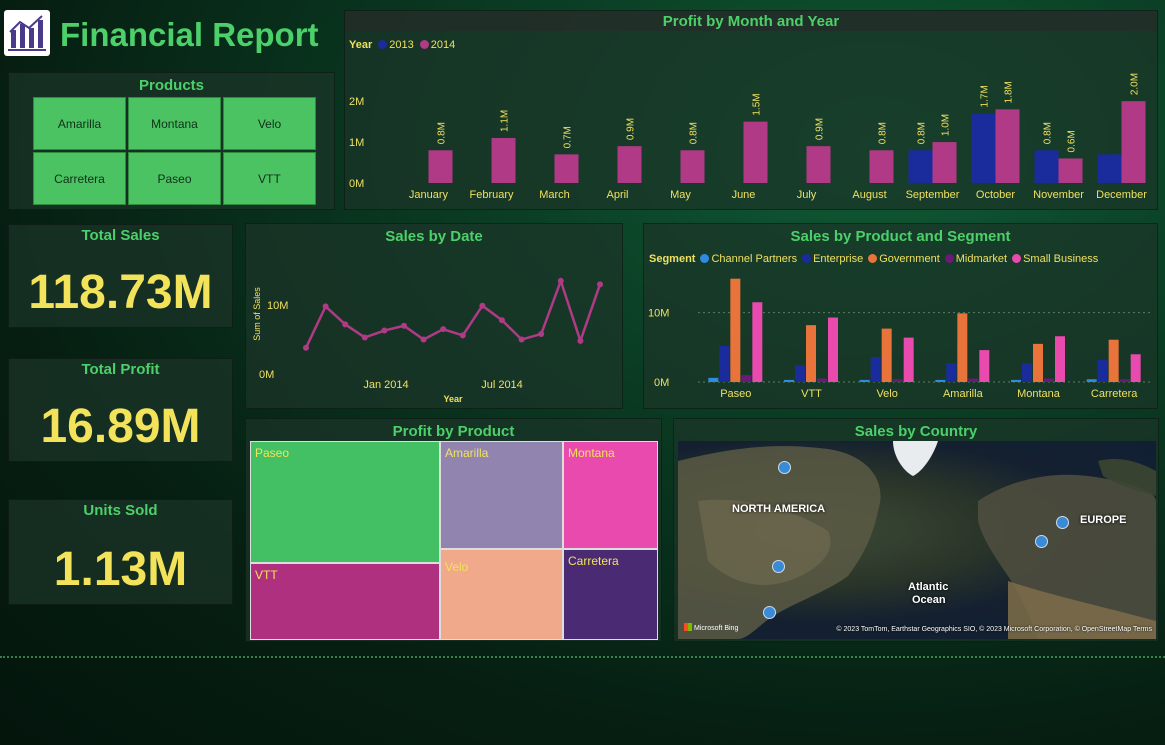 This screenshot has height=745, width=1165. I want to click on x-tick-label: VTT, so click(811, 394).